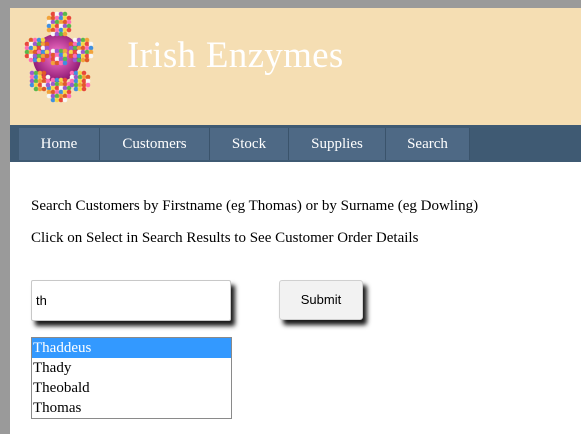 The width and height of the screenshot is (581, 434). What do you see at coordinates (131, 368) in the screenshot?
I see `result-item: Thady` at bounding box center [131, 368].